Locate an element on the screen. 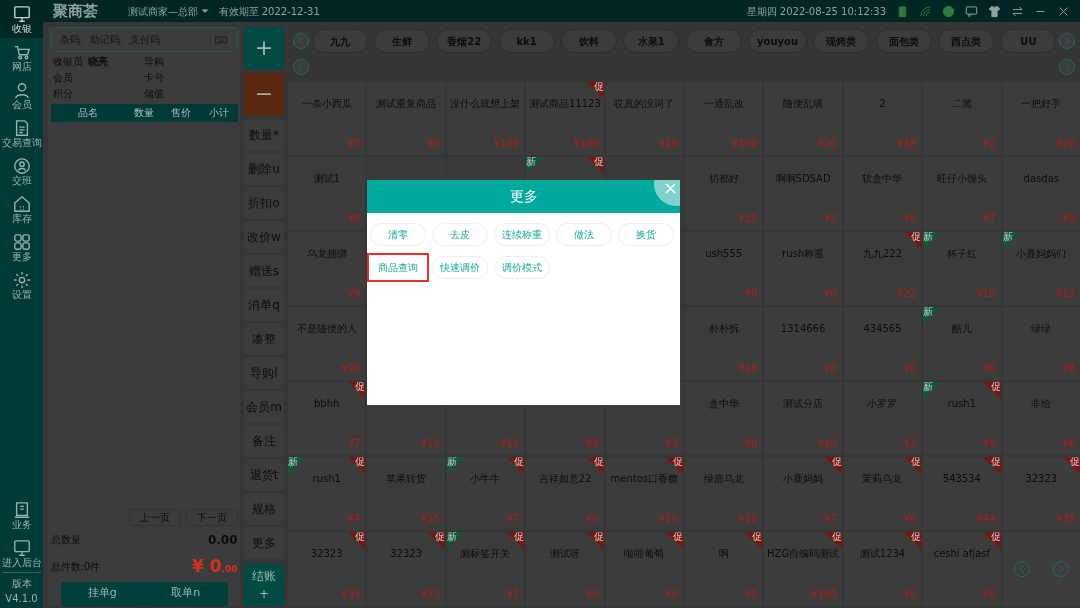  nav-item: 交班 is located at coordinates (21, 171).